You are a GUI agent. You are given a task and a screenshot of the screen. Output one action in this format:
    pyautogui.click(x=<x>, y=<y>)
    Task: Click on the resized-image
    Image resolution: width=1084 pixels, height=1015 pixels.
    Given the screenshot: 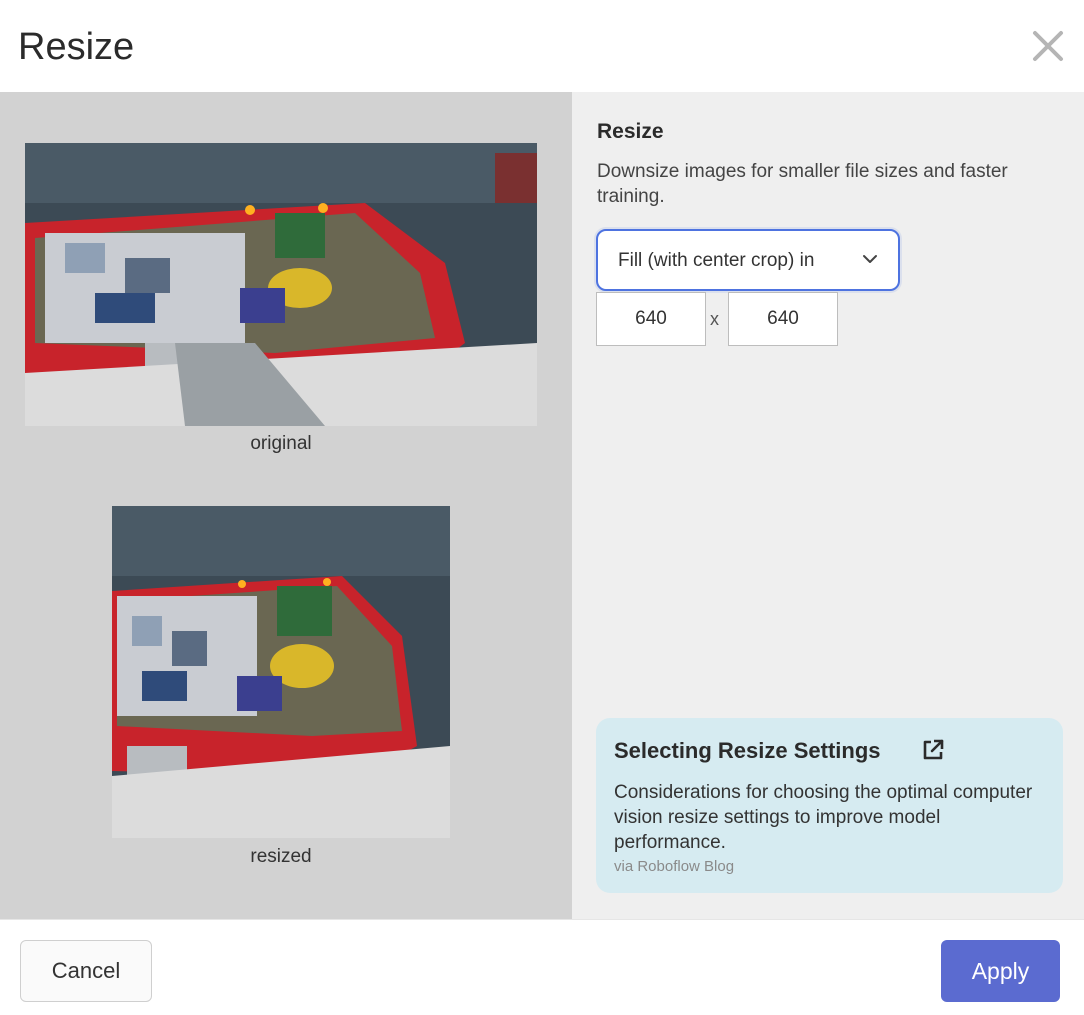 What is the action you would take?
    pyautogui.click(x=281, y=672)
    